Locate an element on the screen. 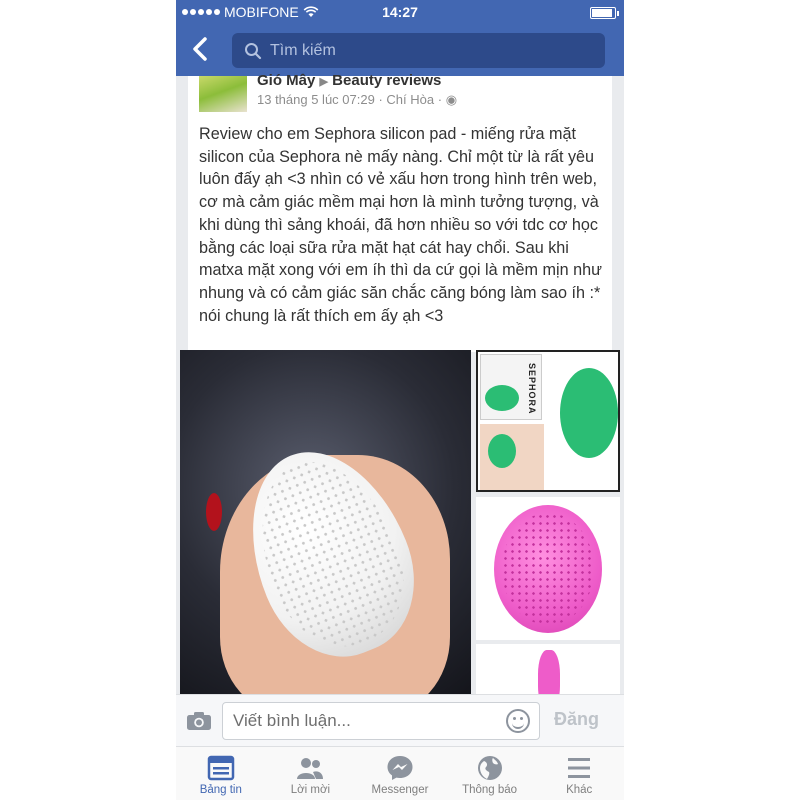  post-photo-pink-side is located at coordinates (548, 669).